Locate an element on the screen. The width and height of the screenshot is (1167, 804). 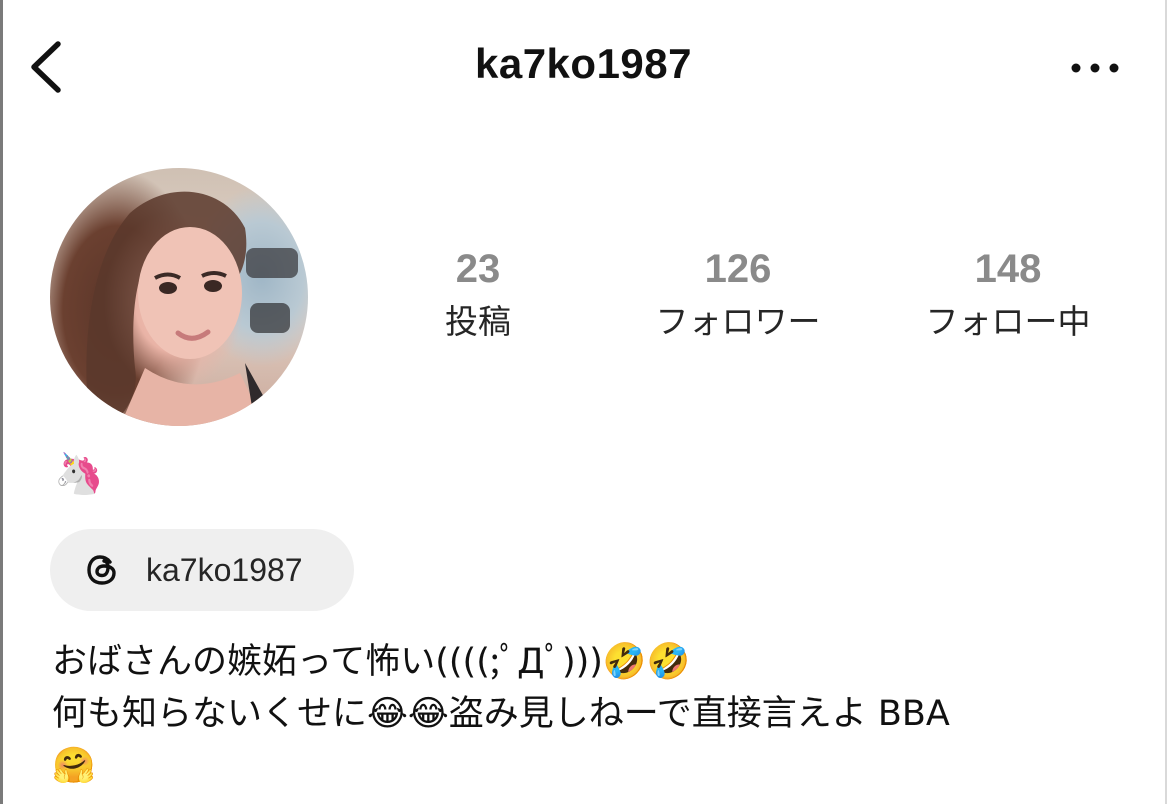
followers-label: フォロワー is located at coordinates (738, 321).